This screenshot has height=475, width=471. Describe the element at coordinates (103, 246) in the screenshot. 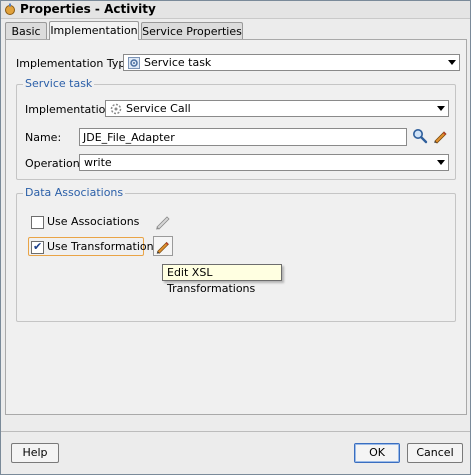

I see `use-transformations-label: Use Transformations` at that location.